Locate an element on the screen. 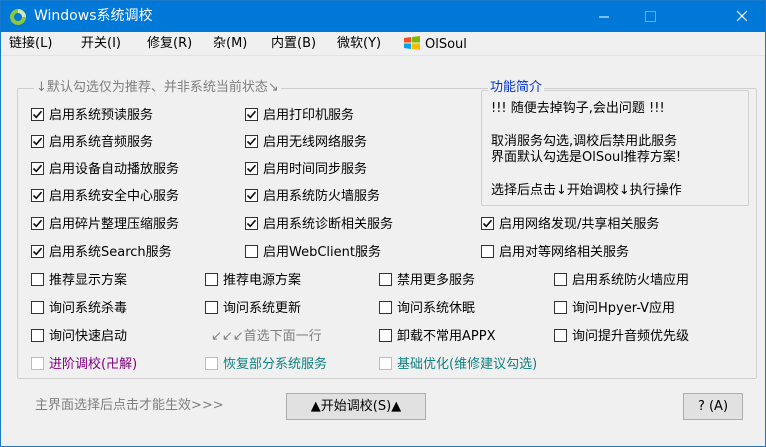  check-ask-antivirus: 询问系统杀毒 is located at coordinates (79, 309).